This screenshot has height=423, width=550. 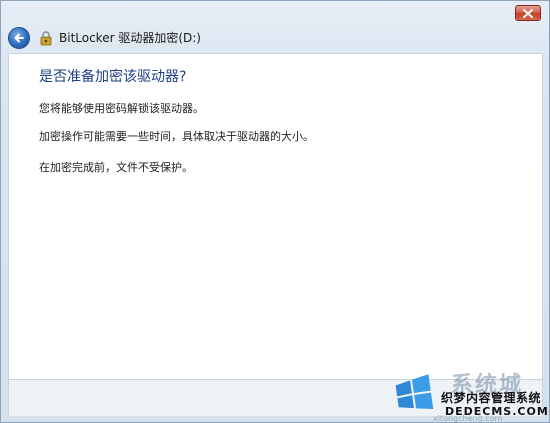 I want to click on back-button, so click(x=19, y=38).